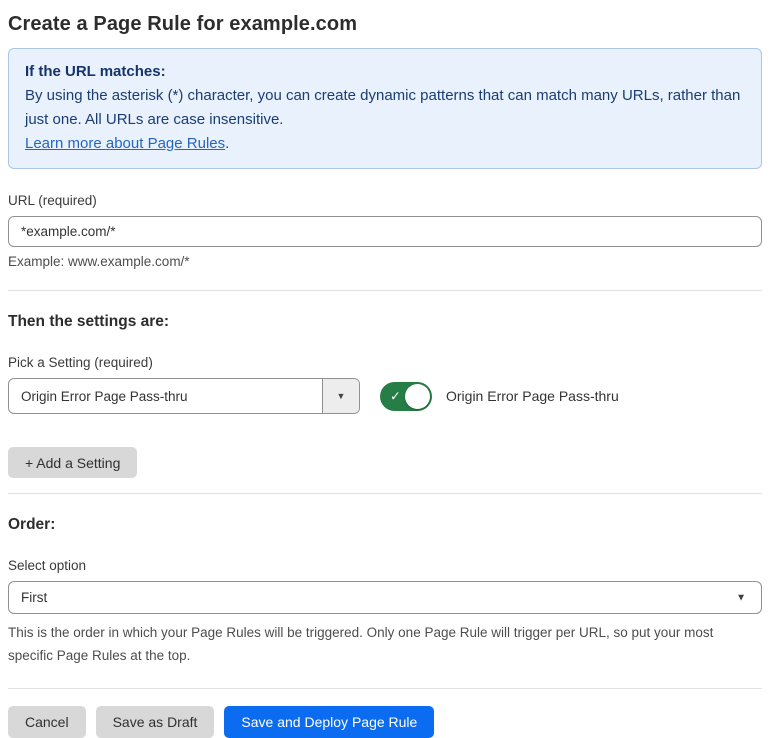 The width and height of the screenshot is (770, 738). Describe the element at coordinates (95, 71) in the screenshot. I see `info-box-heading: If the URL matches:` at that location.